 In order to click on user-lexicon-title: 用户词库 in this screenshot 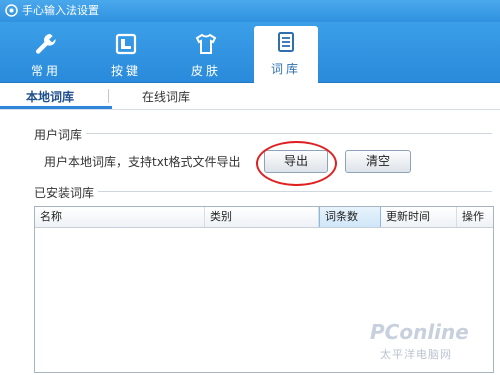, I will do `click(58, 135)`.